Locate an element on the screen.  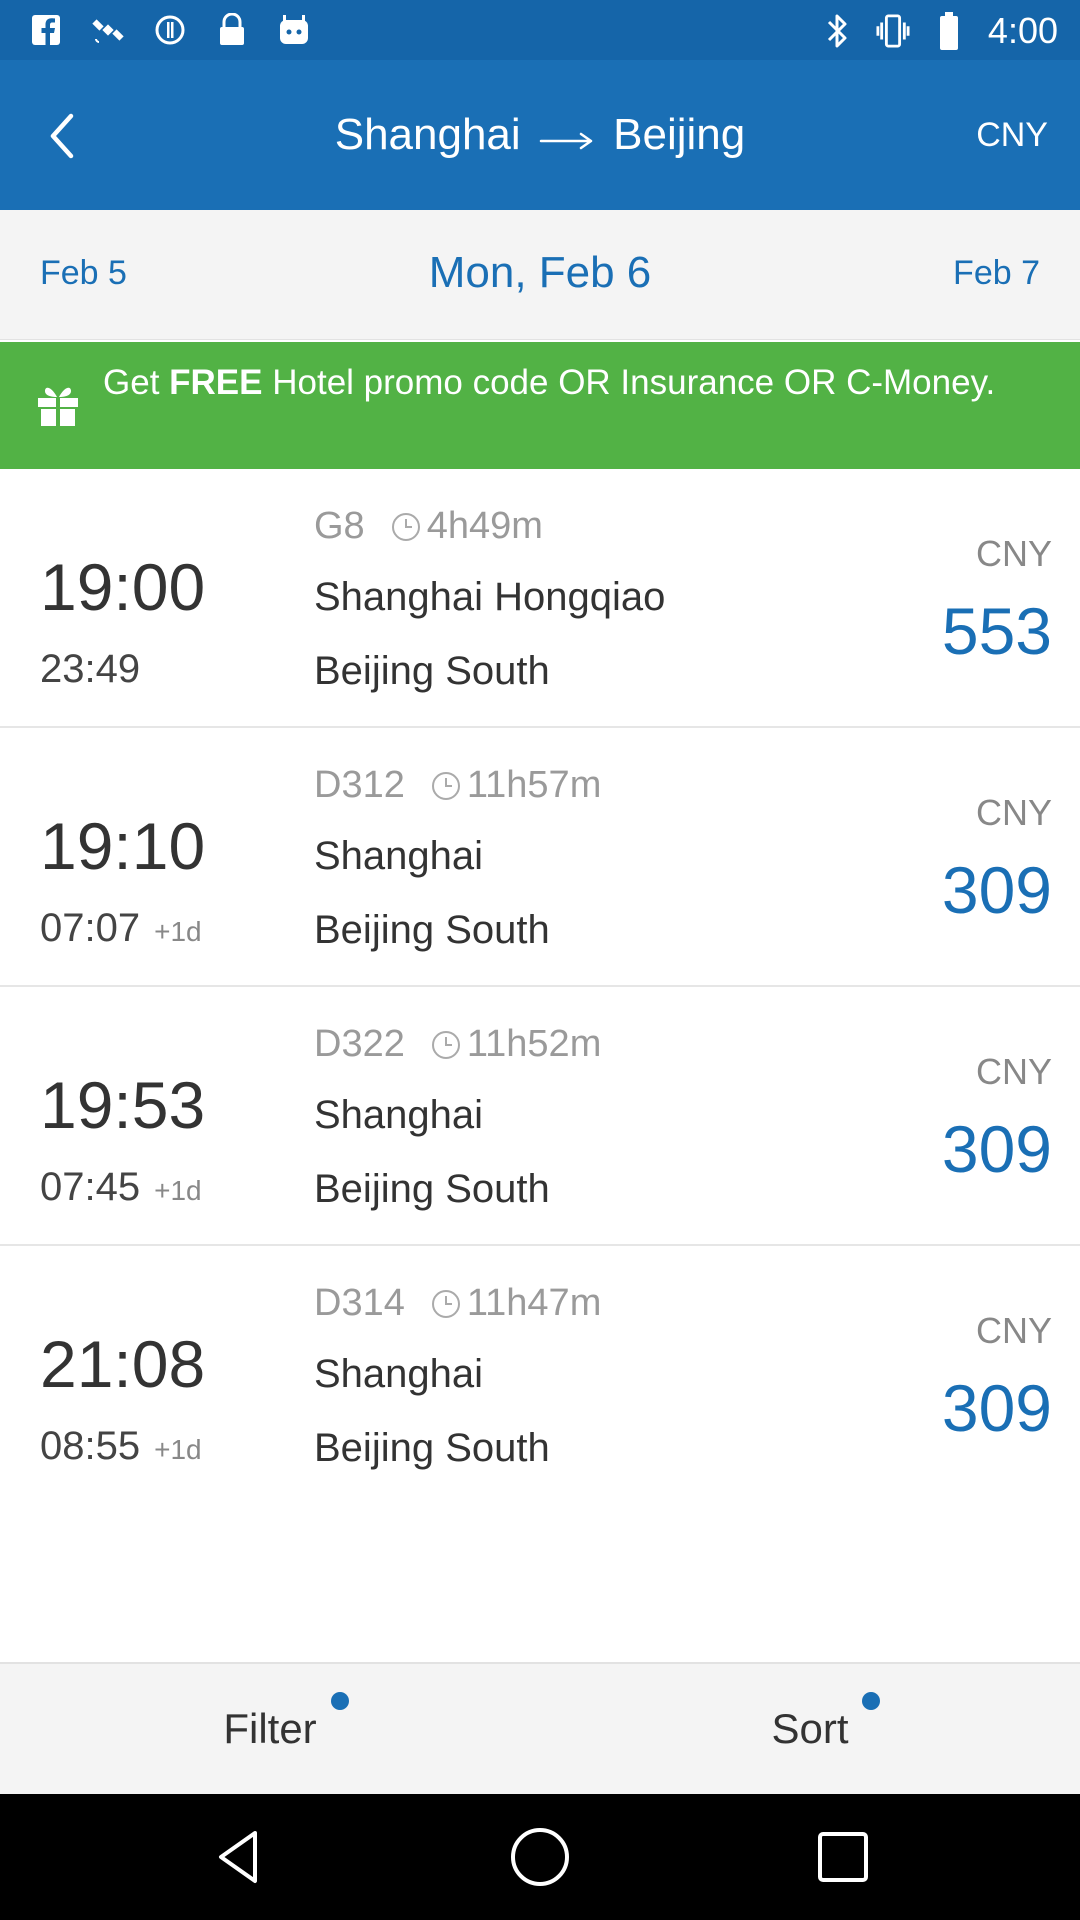
nav-back-button is located at coordinates (239, 1857).